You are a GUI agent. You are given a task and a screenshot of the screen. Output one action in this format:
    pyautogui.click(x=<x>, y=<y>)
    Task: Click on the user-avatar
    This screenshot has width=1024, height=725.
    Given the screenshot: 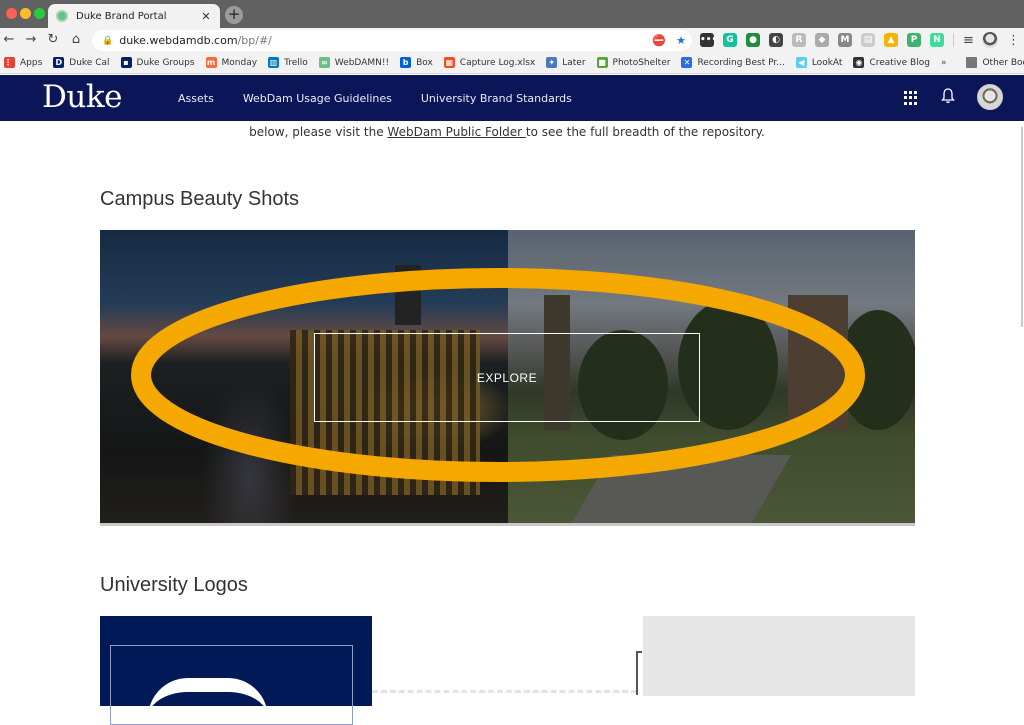 What is the action you would take?
    pyautogui.click(x=990, y=97)
    